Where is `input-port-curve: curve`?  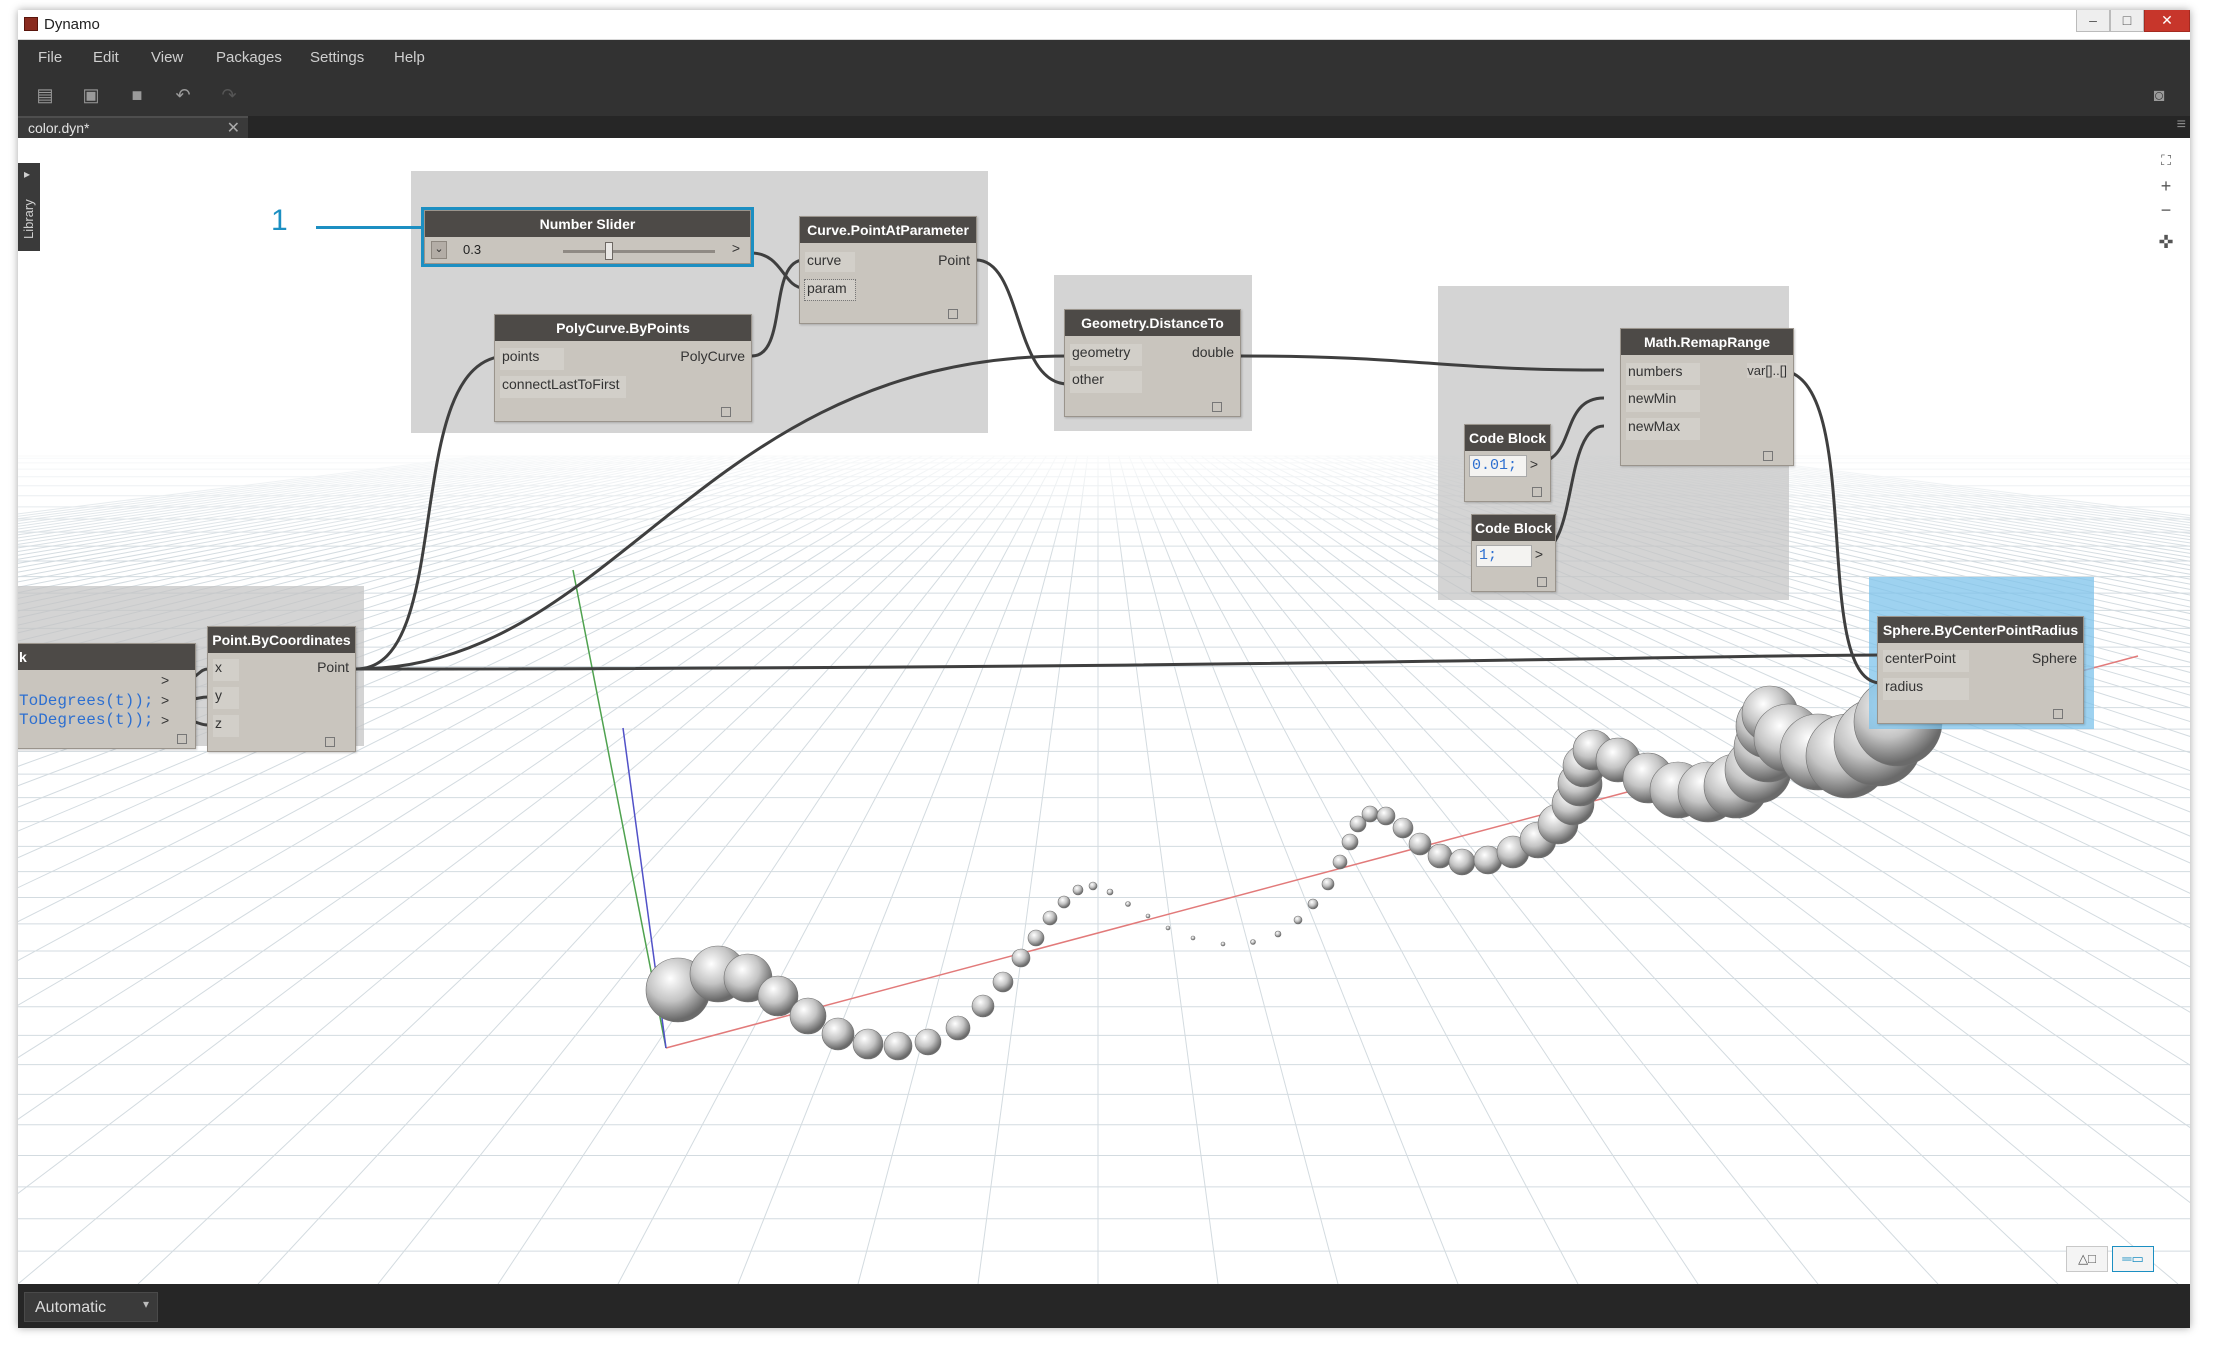
input-port-curve: curve is located at coordinates (830, 262).